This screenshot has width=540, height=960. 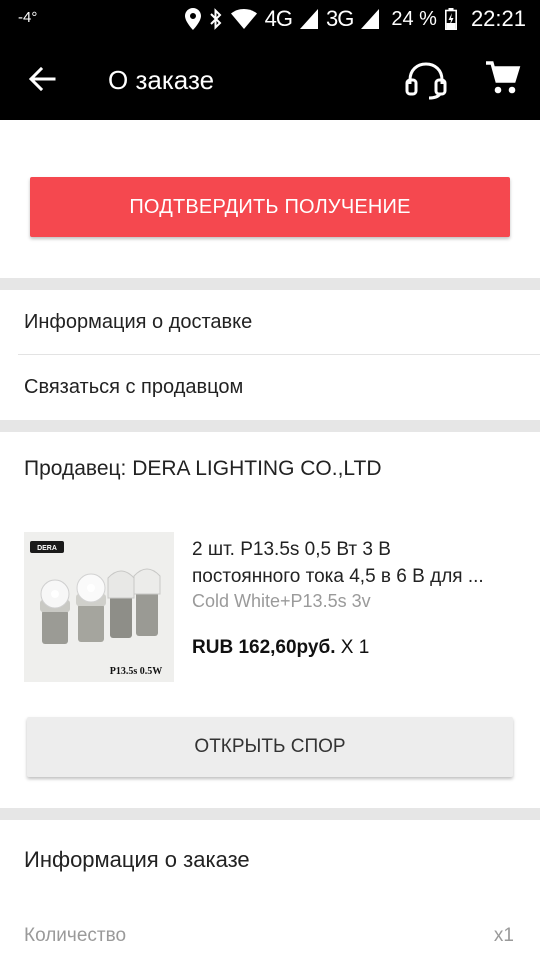 What do you see at coordinates (270, 890) in the screenshot?
I see `order-info-card: Информация о заказе Количество x1` at bounding box center [270, 890].